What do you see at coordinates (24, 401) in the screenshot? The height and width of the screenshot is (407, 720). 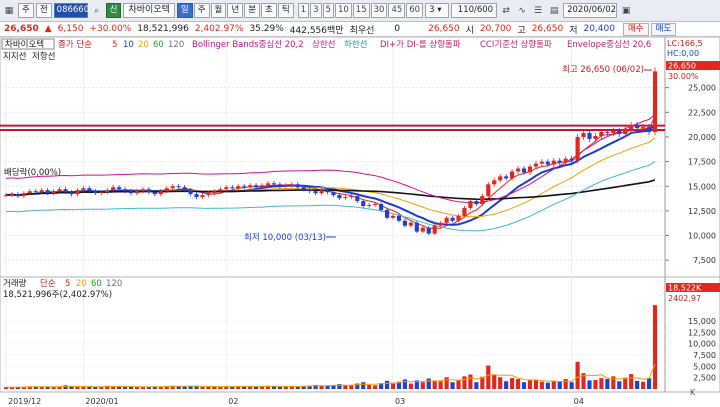 I see `x-tick-label: 2019/12` at bounding box center [24, 401].